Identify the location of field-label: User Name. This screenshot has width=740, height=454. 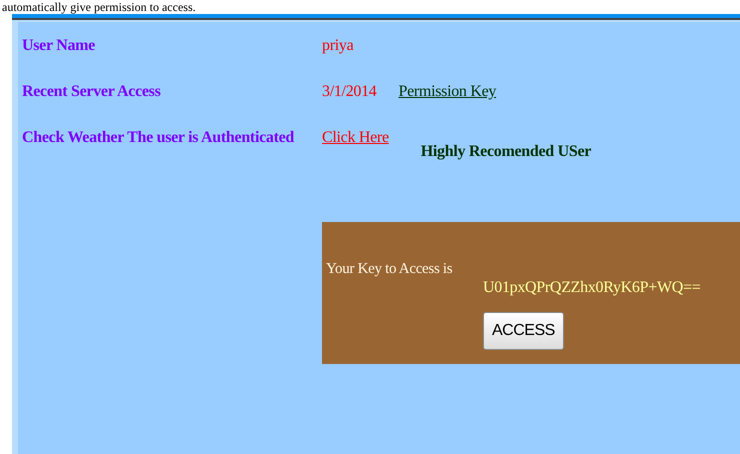
(59, 46).